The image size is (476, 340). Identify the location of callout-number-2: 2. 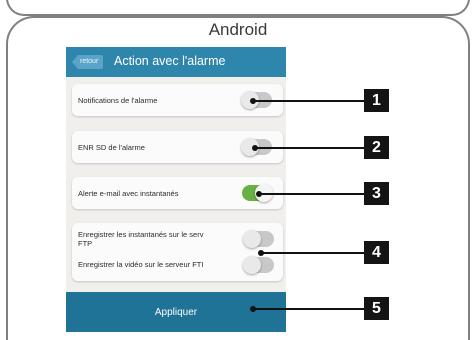
(376, 147).